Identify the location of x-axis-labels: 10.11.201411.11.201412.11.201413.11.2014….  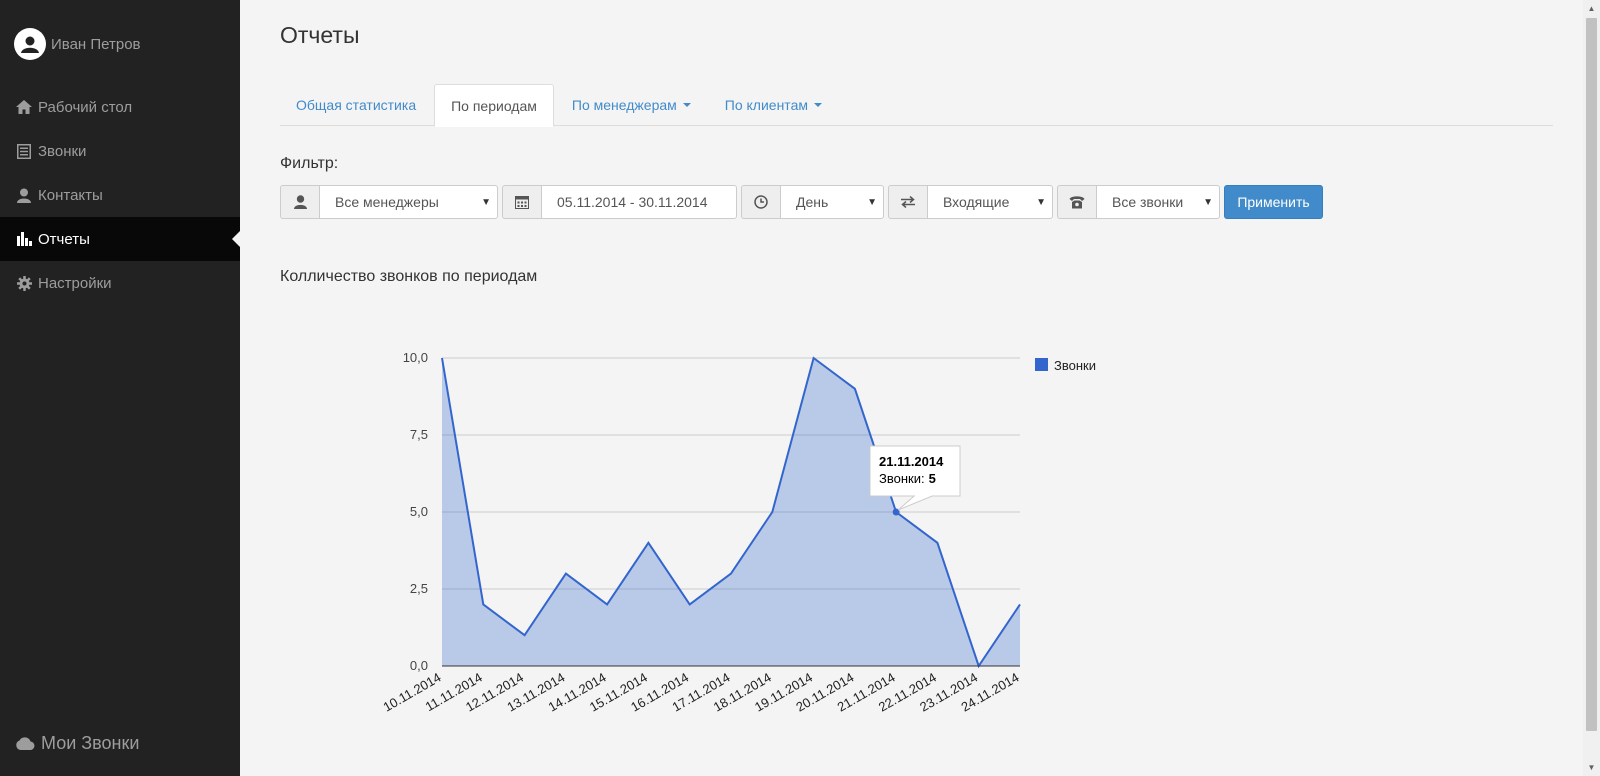
(700, 692).